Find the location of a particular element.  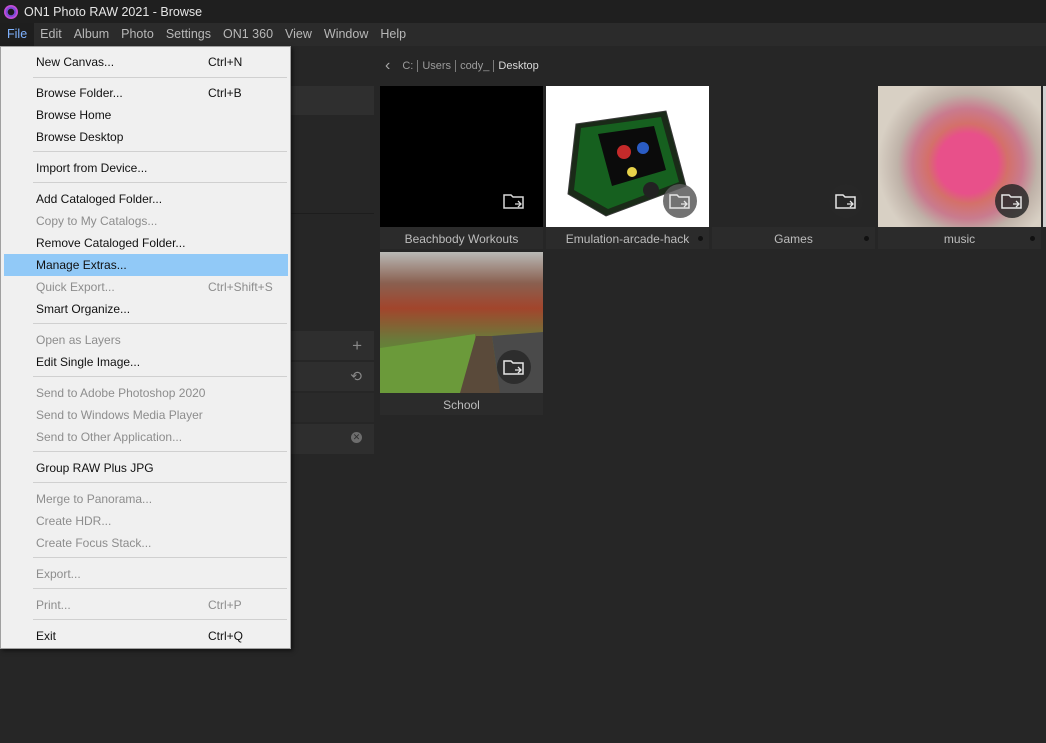

folder-thumbnail: Games is located at coordinates (793, 167).